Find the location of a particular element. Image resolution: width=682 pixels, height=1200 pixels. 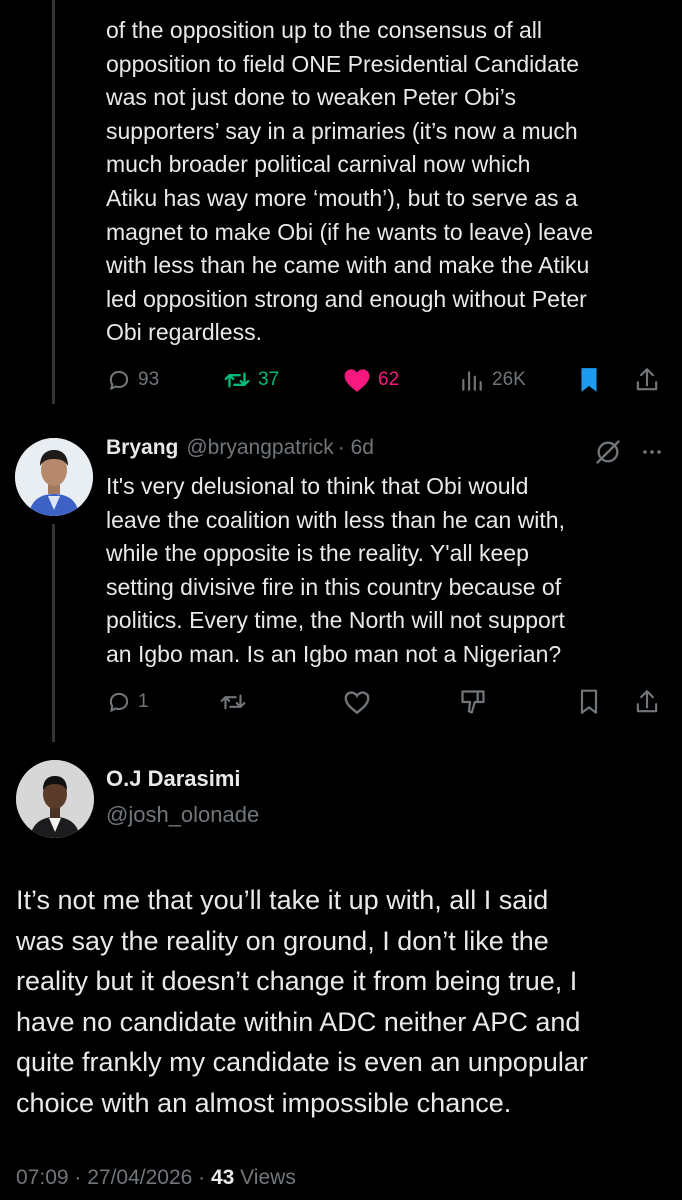

repost-button is located at coordinates (233, 702).